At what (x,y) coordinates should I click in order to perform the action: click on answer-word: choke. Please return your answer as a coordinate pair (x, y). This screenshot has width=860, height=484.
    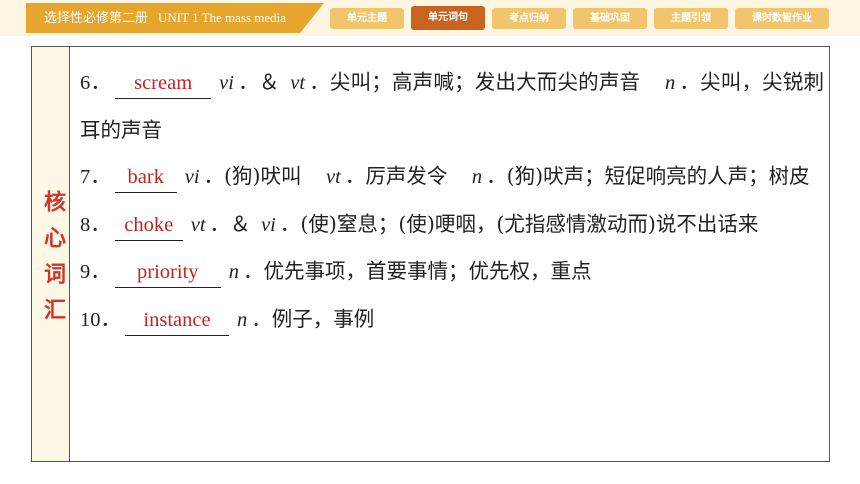
    Looking at the image, I should click on (149, 224).